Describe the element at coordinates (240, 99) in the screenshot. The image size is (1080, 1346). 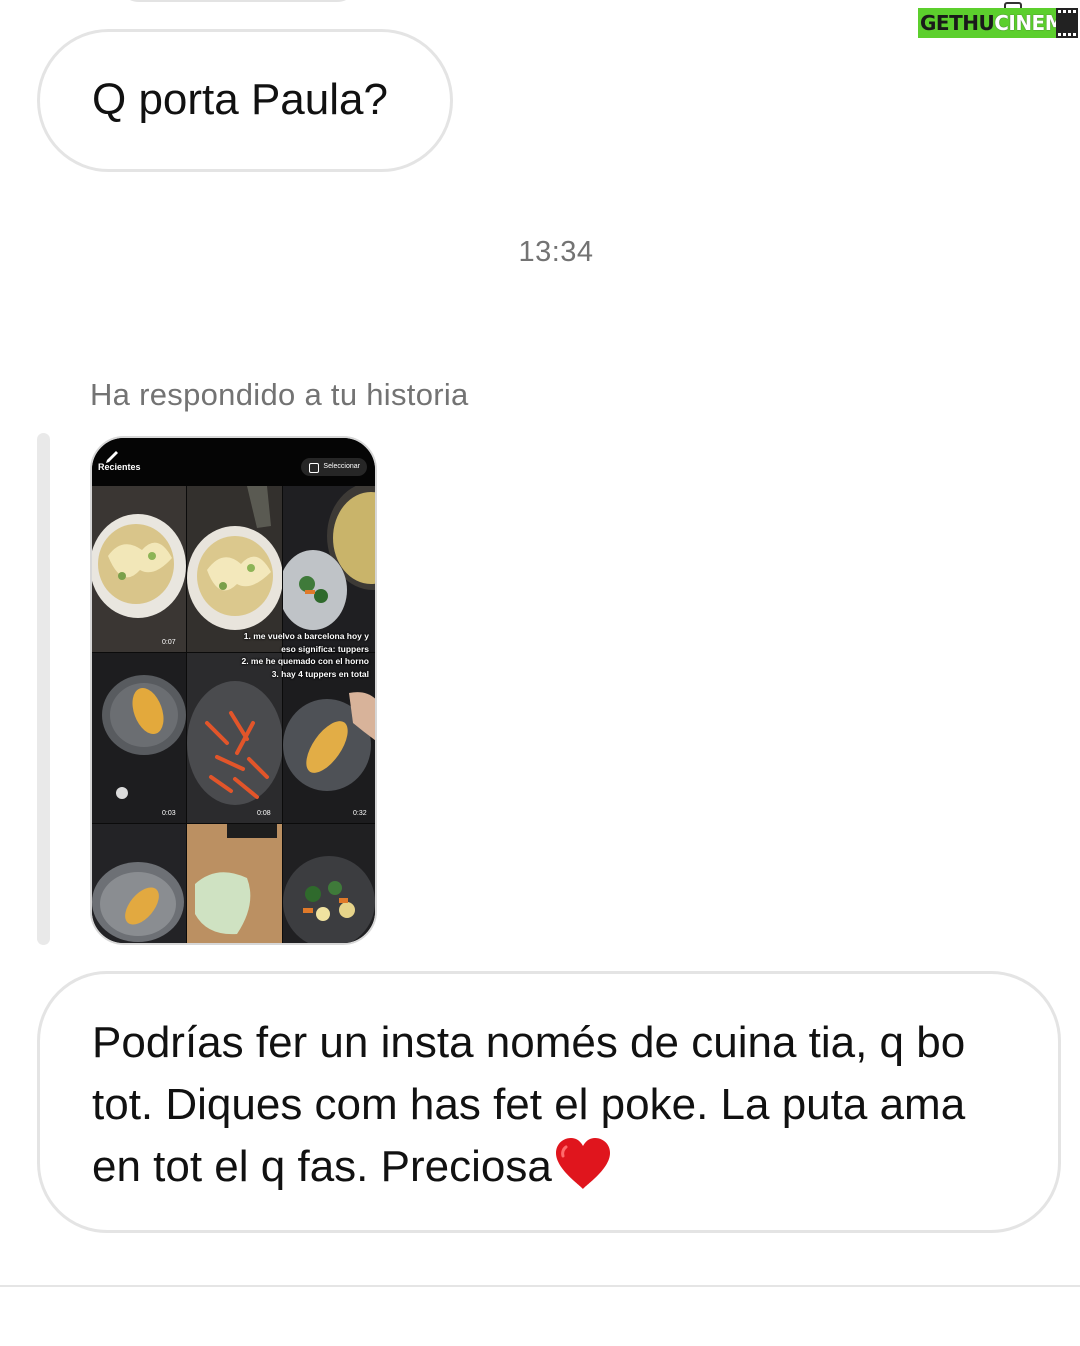
I see `message-text: Q porta Paula?` at that location.